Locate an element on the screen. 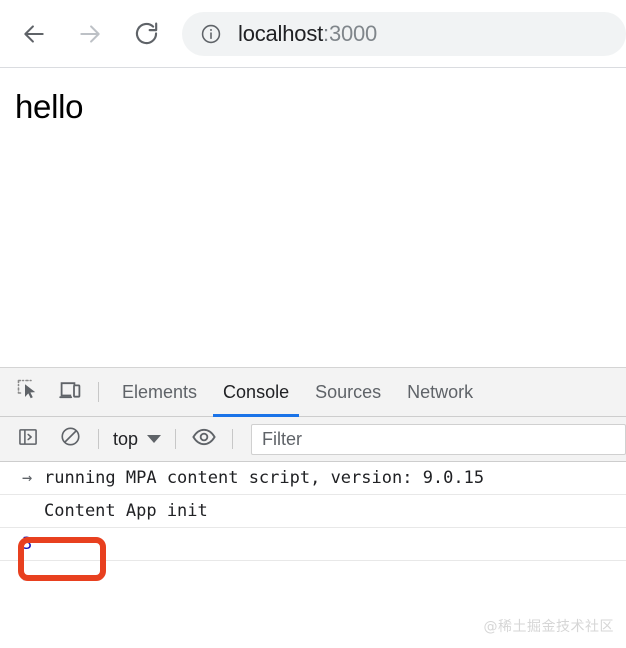 The width and height of the screenshot is (626, 648). tab-sources: Sources is located at coordinates (348, 392).